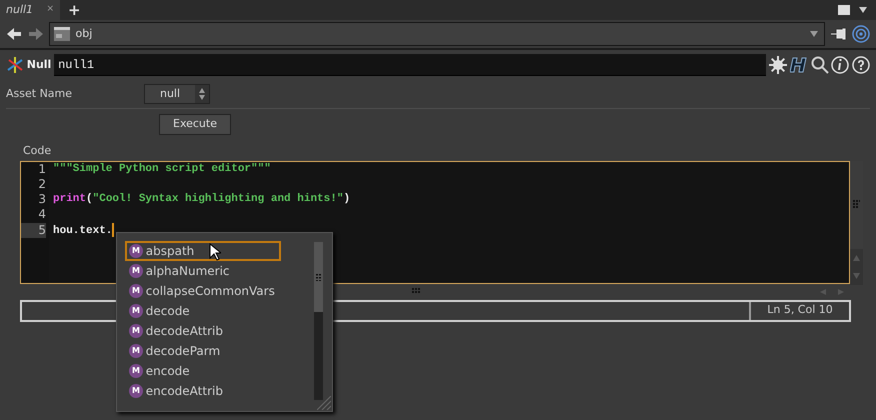  I want to click on line-number: 5, so click(33, 230).